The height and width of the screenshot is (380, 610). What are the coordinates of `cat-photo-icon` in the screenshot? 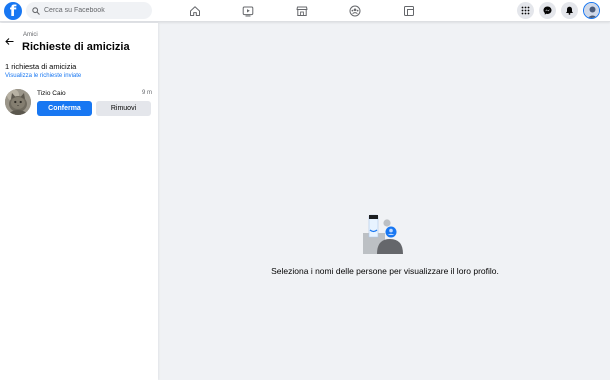 It's located at (18, 102).